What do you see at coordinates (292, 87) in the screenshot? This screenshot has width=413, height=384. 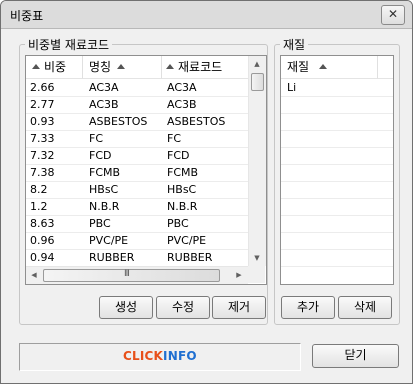 I see `cell-material: Li` at bounding box center [292, 87].